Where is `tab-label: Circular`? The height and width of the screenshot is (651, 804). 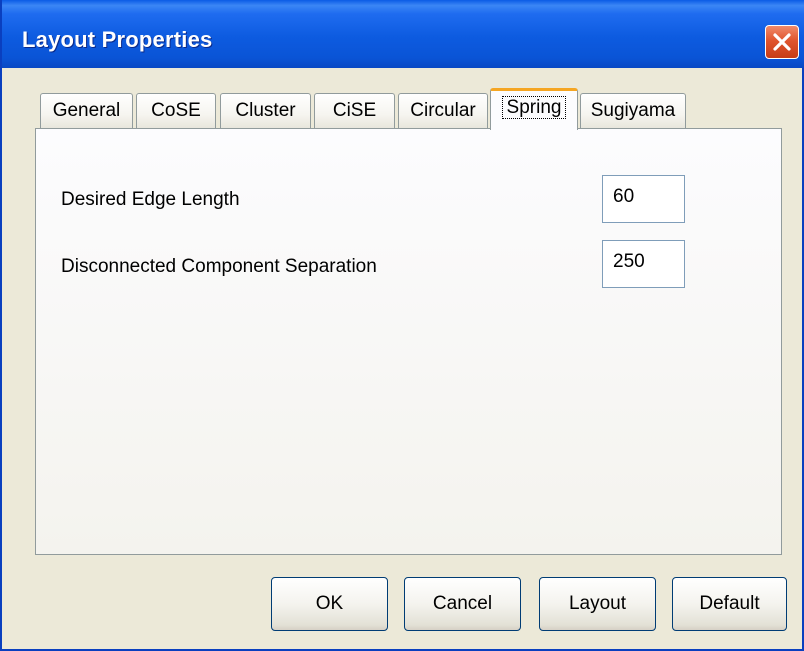 tab-label: Circular is located at coordinates (443, 110).